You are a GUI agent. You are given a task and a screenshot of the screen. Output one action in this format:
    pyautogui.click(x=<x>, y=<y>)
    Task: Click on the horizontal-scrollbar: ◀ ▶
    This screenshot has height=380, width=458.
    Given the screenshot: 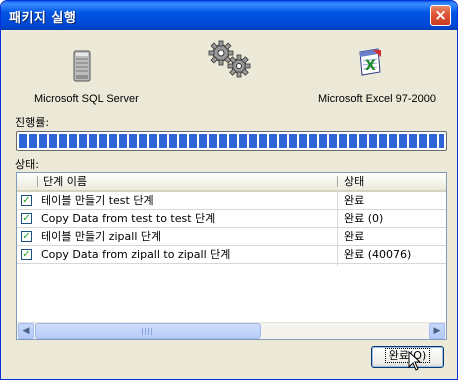 What is the action you would take?
    pyautogui.click(x=231, y=330)
    